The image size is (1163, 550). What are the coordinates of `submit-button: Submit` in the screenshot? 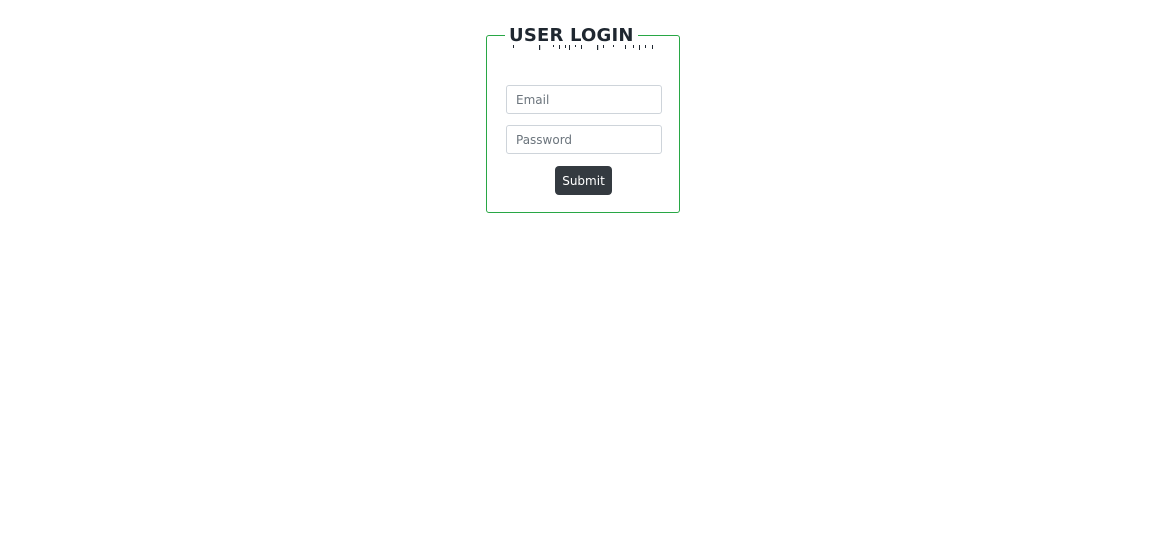 It's located at (583, 180).